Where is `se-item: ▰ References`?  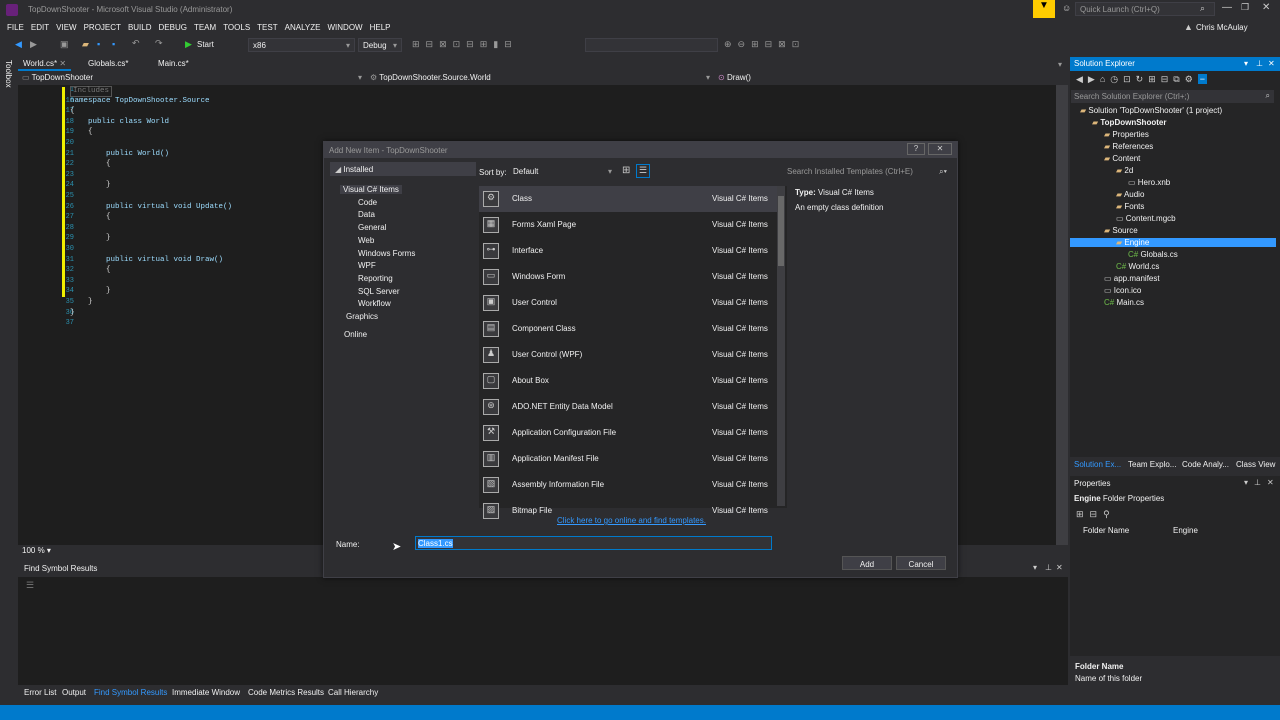 se-item: ▰ References is located at coordinates (1128, 146).